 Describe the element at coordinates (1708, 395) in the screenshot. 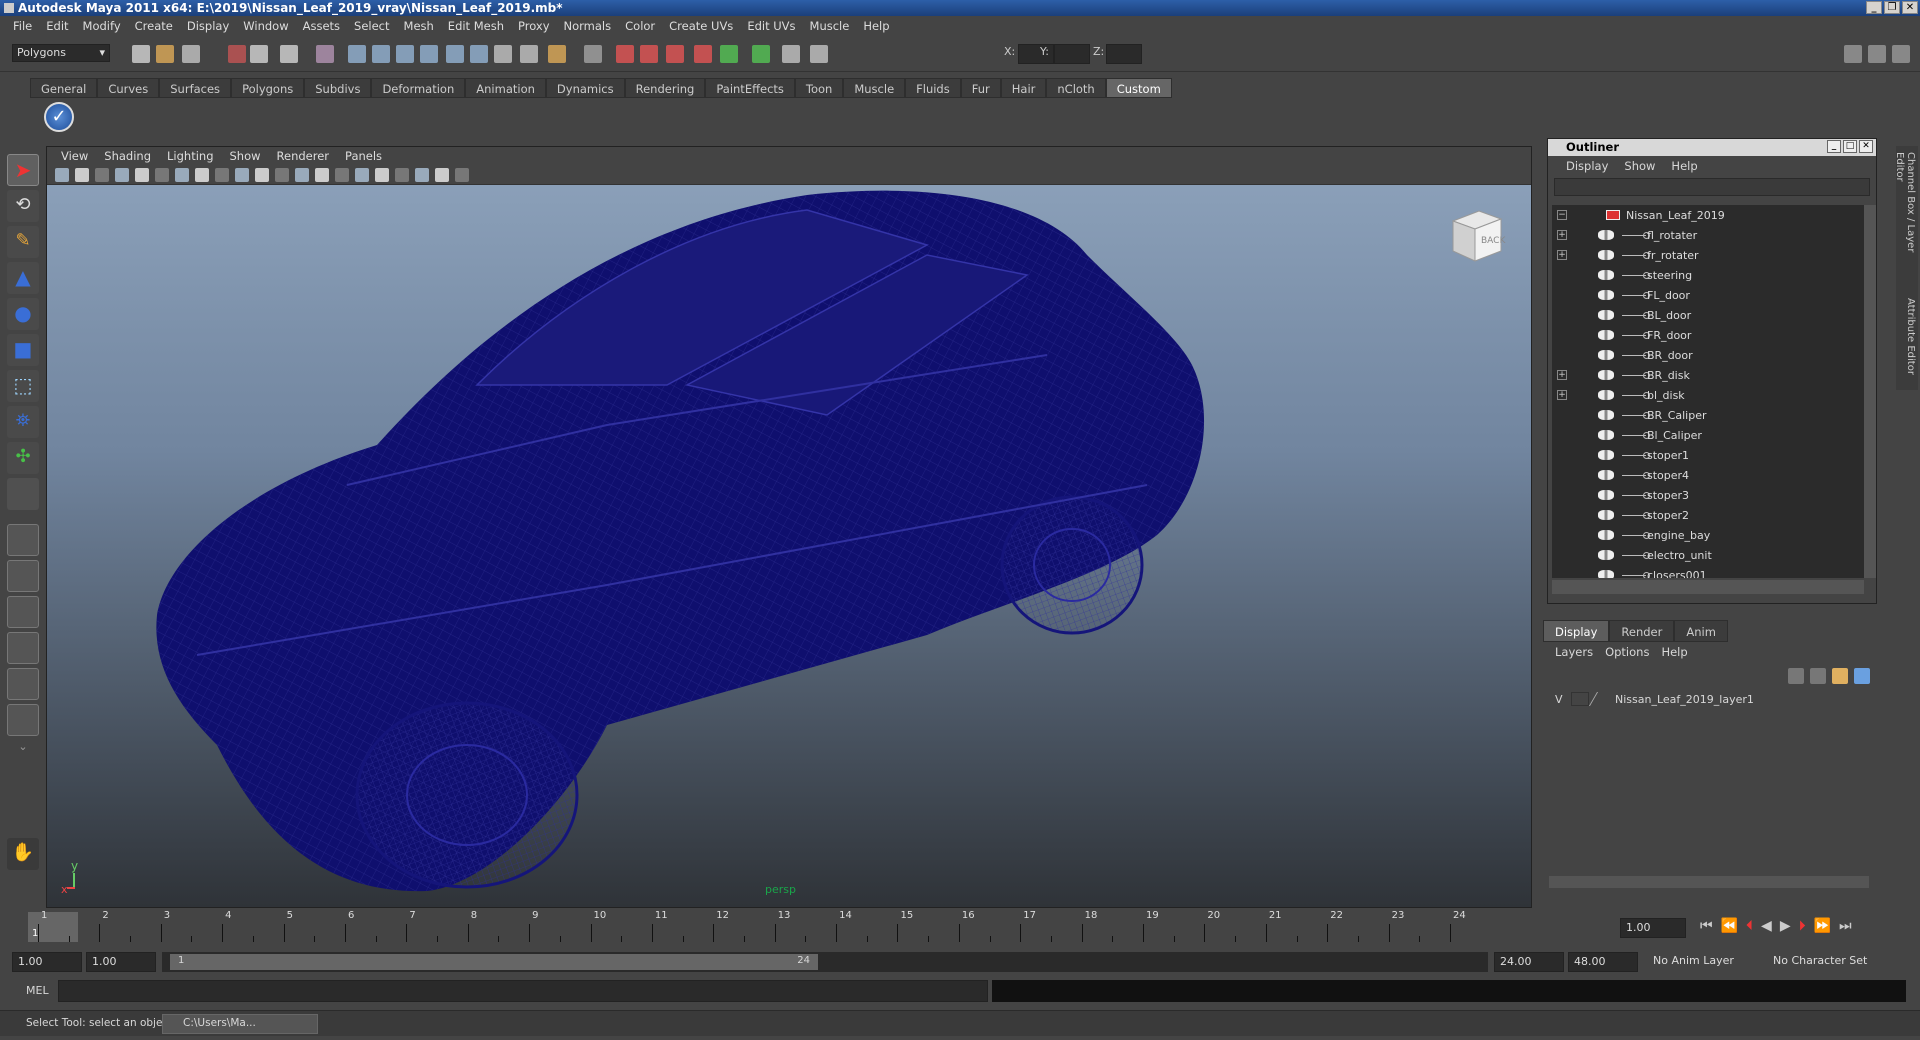

I see `outliner-row: + bl_disk` at that location.